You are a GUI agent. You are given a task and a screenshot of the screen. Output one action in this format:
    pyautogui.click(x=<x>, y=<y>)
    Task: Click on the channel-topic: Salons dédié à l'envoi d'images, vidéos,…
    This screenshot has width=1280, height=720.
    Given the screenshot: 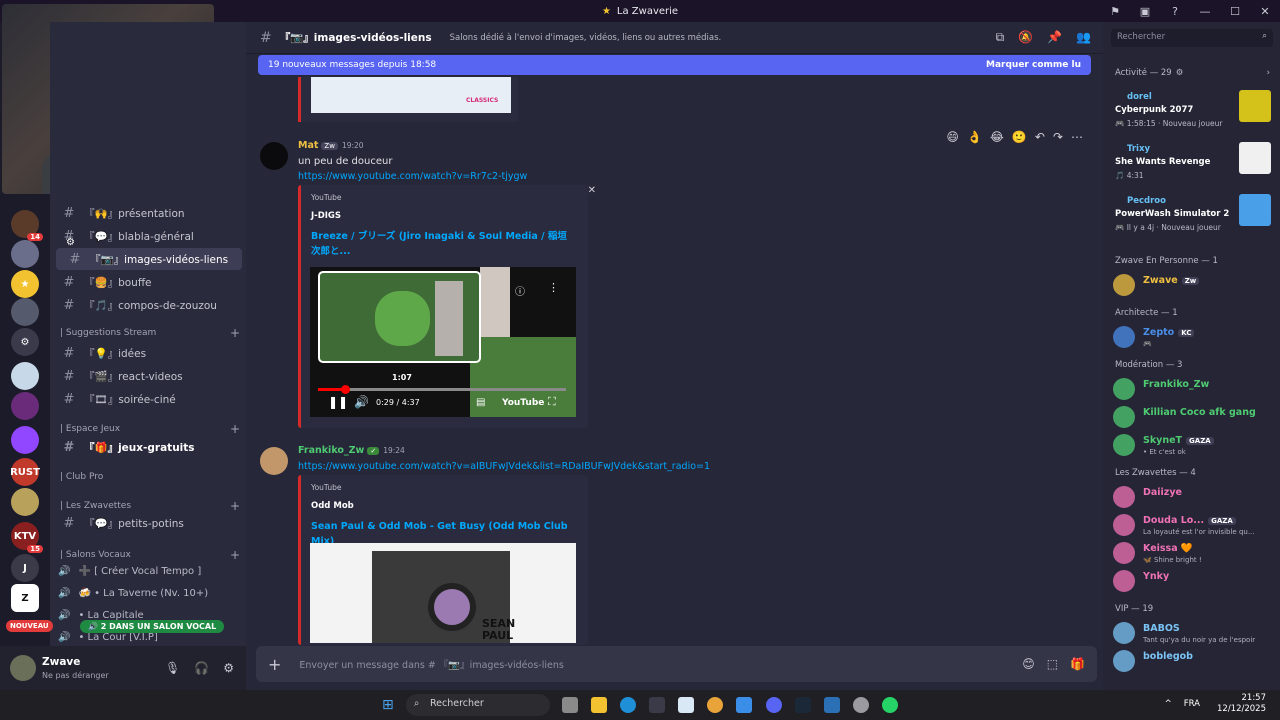 What is the action you would take?
    pyautogui.click(x=586, y=38)
    